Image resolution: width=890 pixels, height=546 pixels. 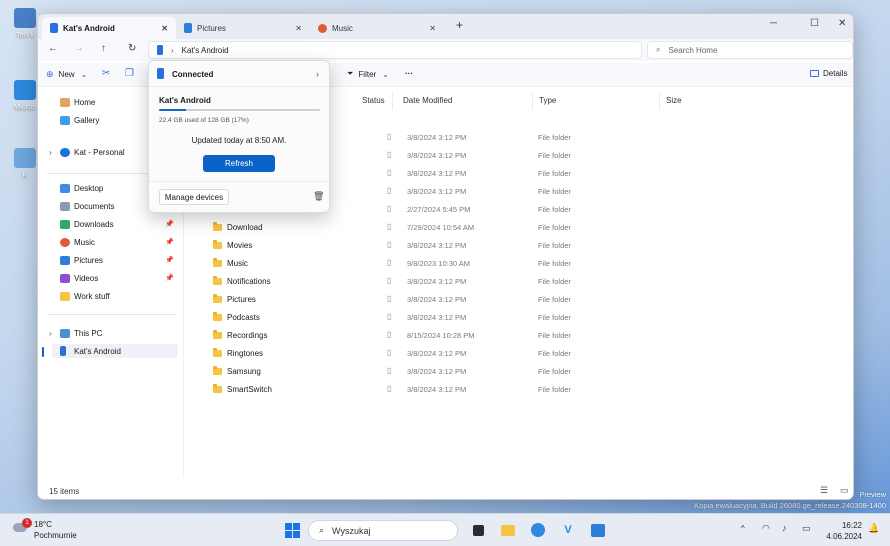 I want to click on clock: 16:22 4.06.2024, so click(x=840, y=531).